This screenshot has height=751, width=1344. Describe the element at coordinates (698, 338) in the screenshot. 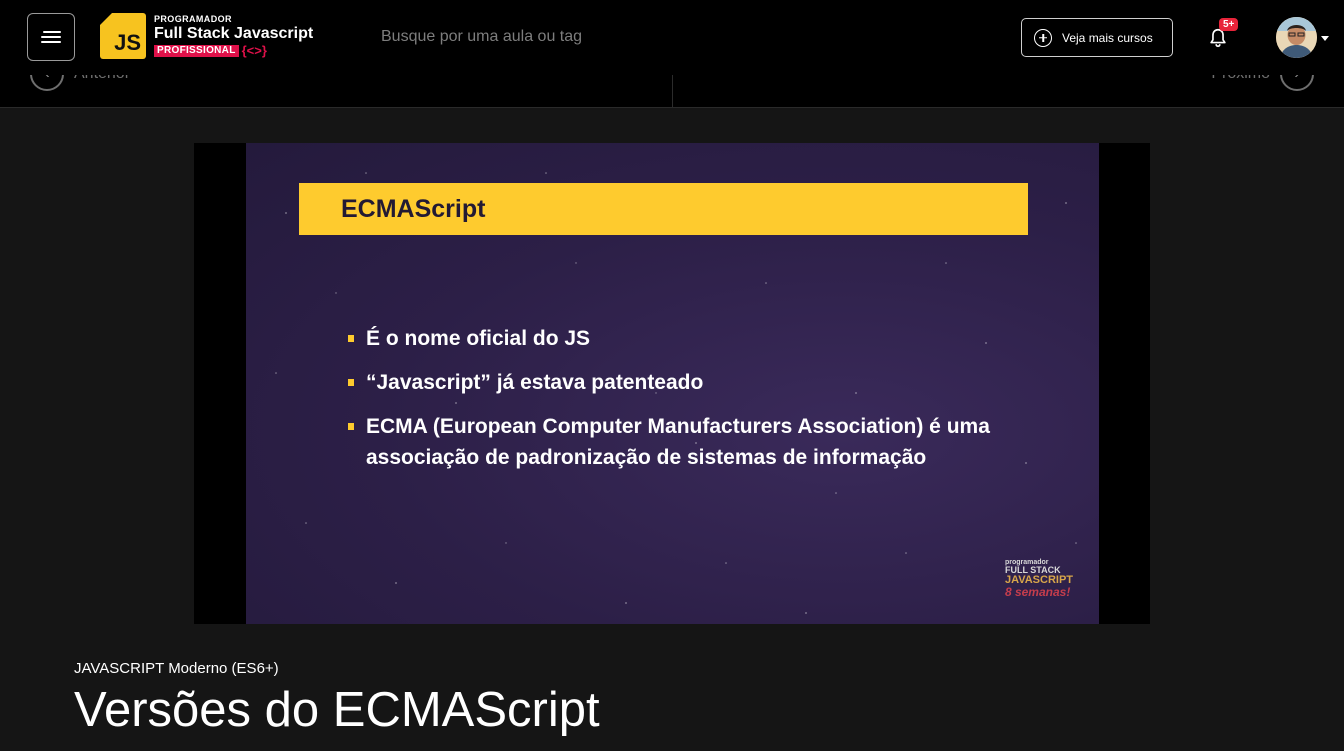

I see `slide-bullet: É o nome oficial do JS` at that location.